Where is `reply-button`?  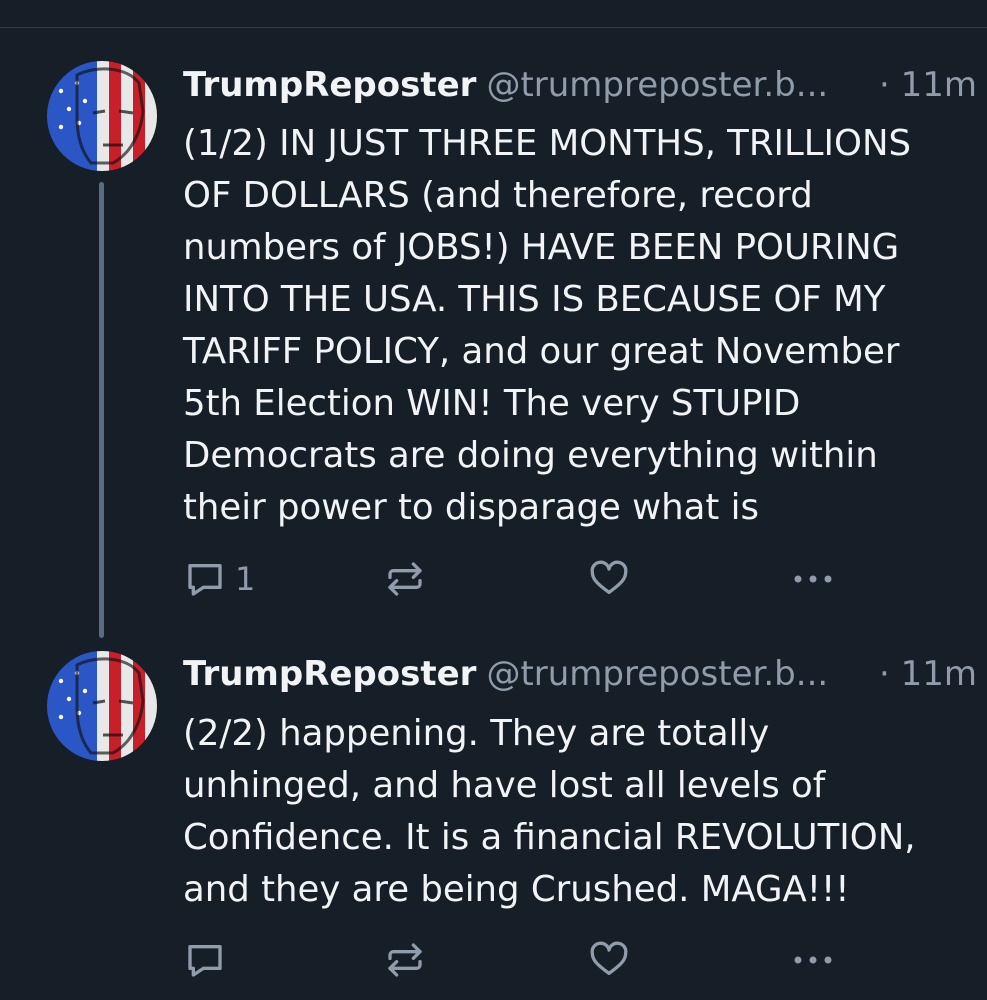 reply-button is located at coordinates (210, 960).